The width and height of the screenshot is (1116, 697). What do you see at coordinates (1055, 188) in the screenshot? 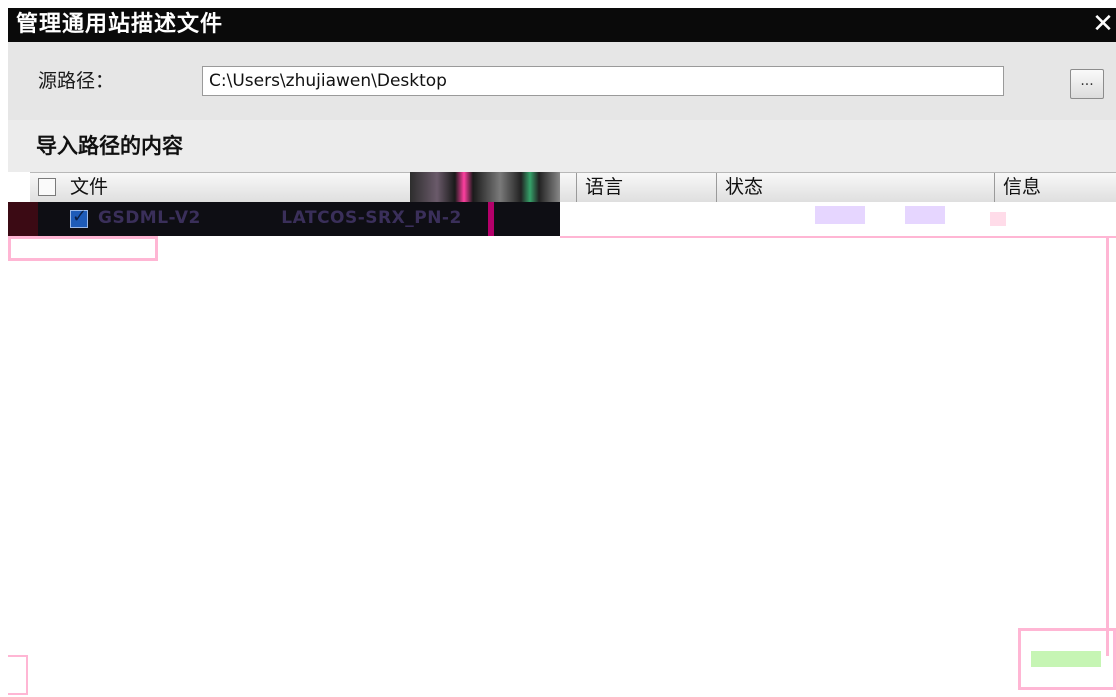
I see `column-header-info: 信息` at bounding box center [1055, 188].